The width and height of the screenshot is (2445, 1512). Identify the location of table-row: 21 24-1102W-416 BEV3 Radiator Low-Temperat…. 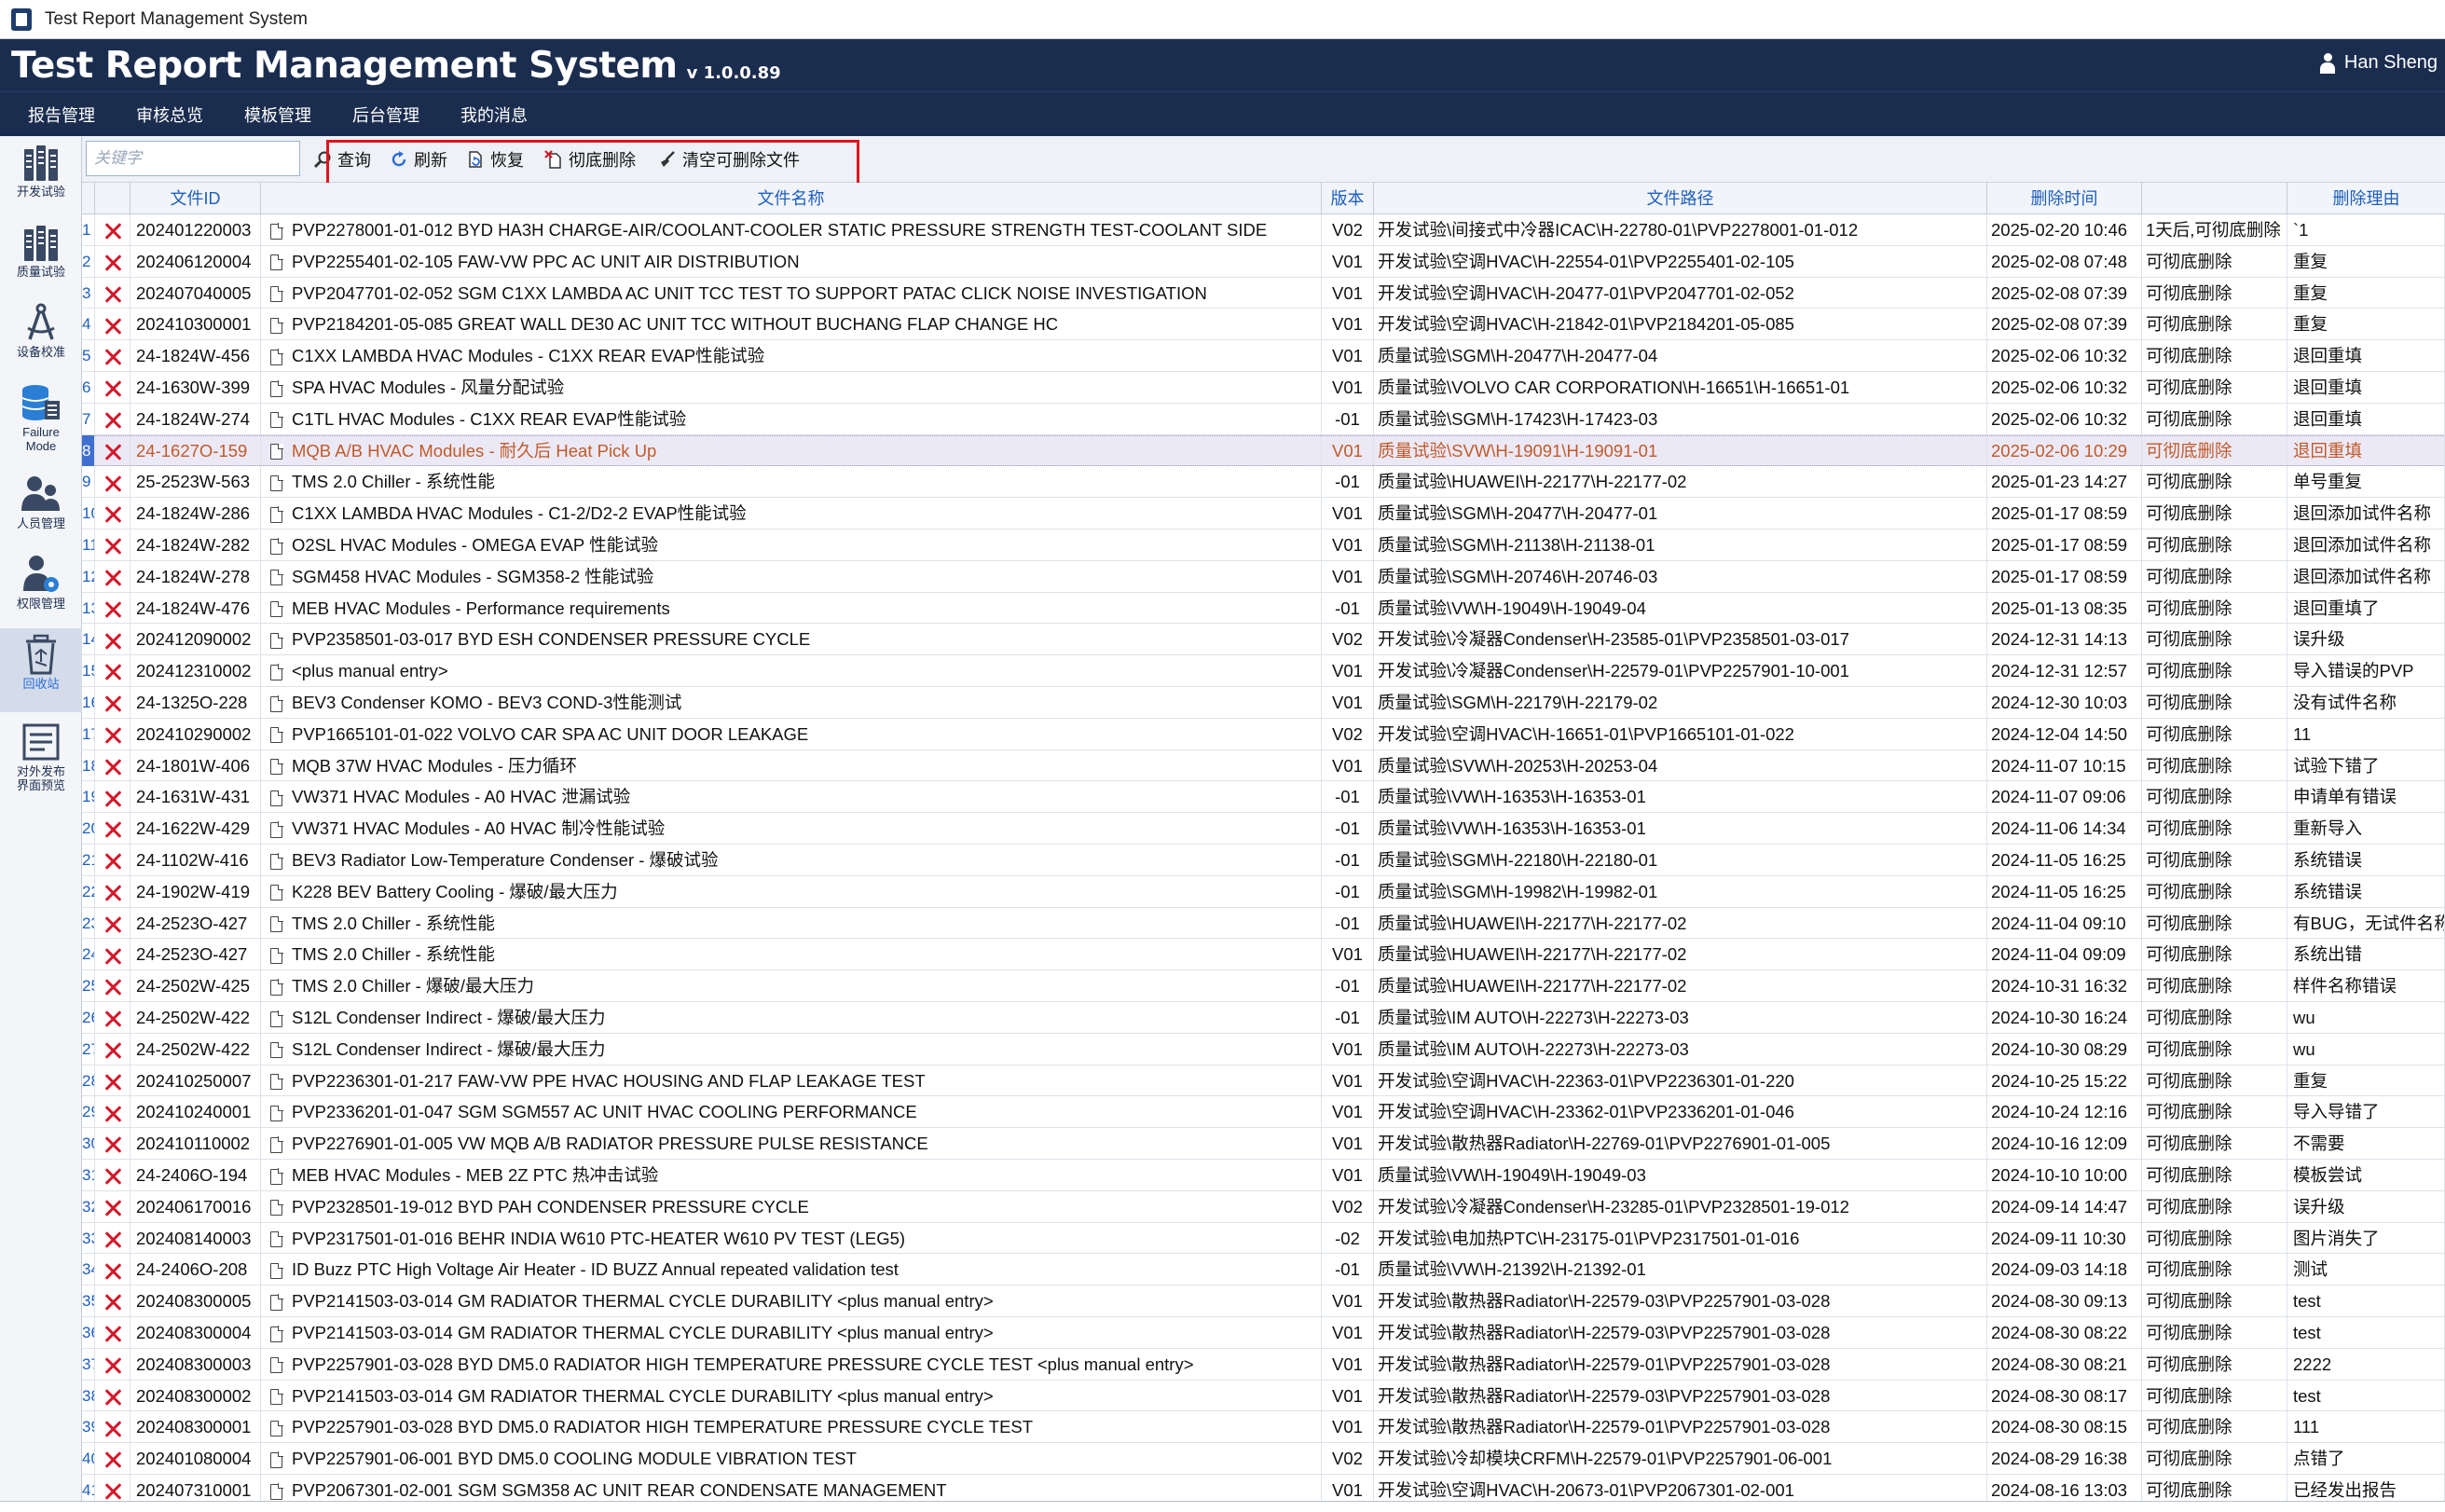
(1263, 860).